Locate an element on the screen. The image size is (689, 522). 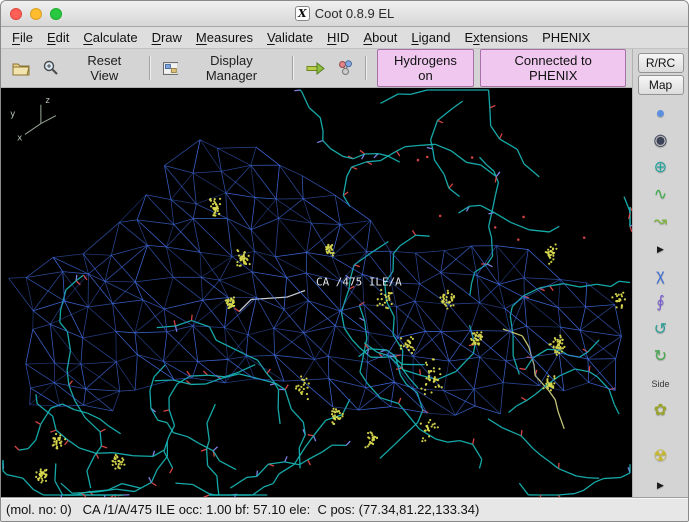
menu-measures: Measures is located at coordinates (224, 37).